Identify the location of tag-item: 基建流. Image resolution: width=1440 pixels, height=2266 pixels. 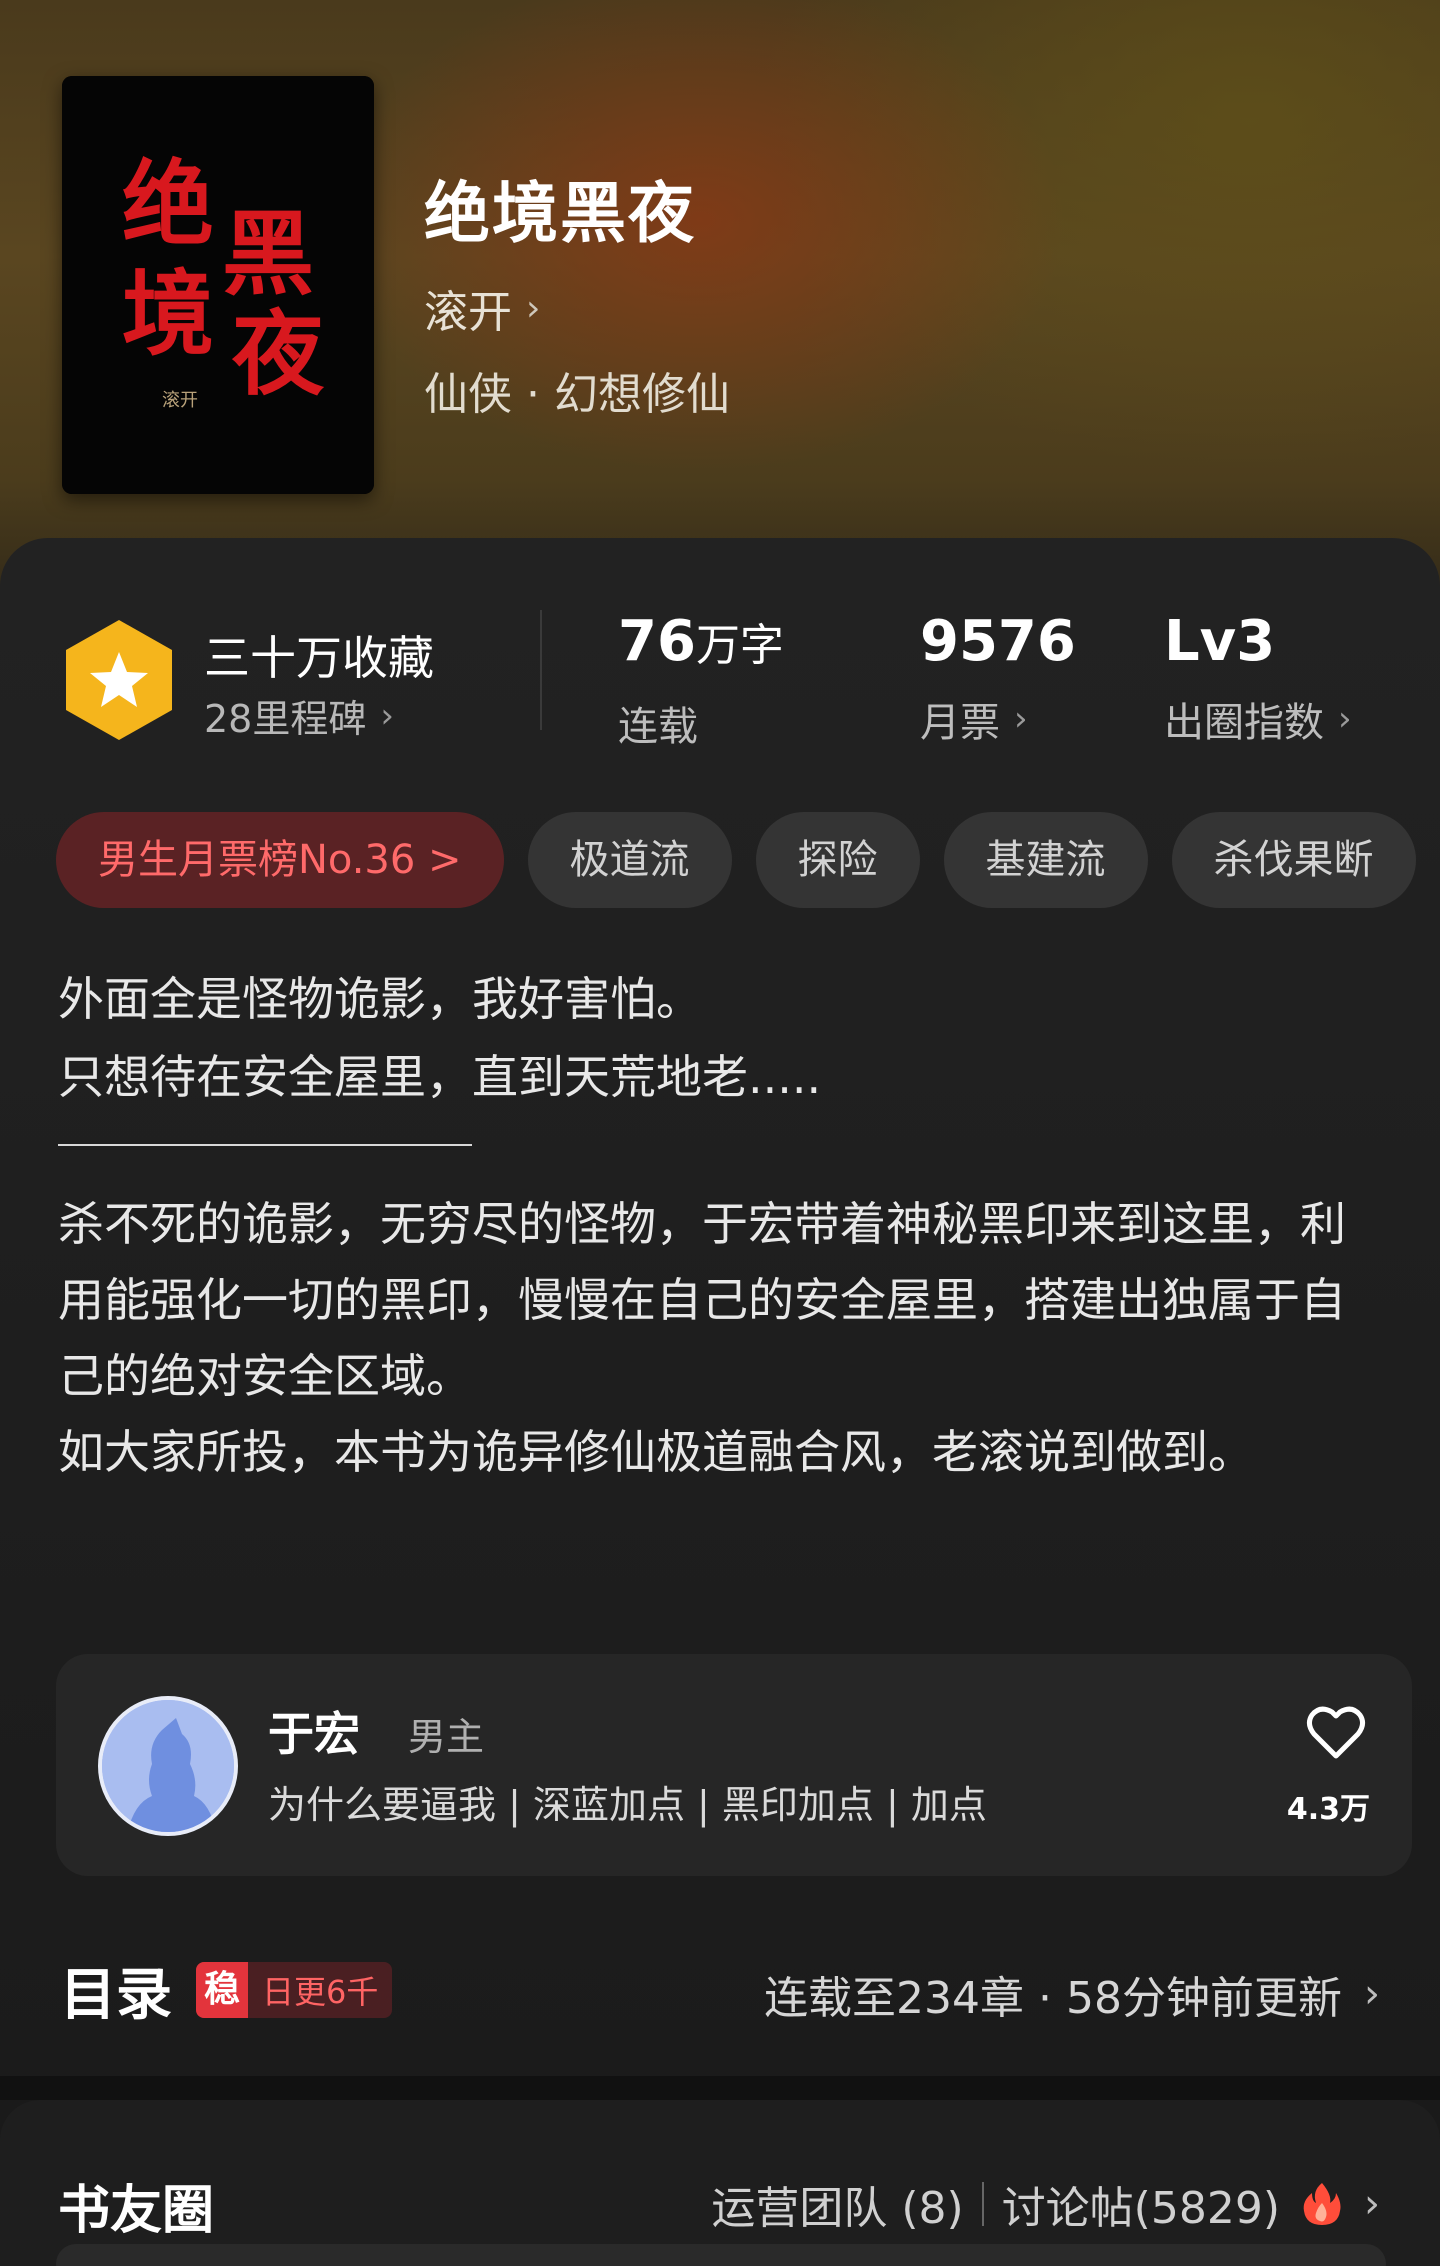
(1045, 860).